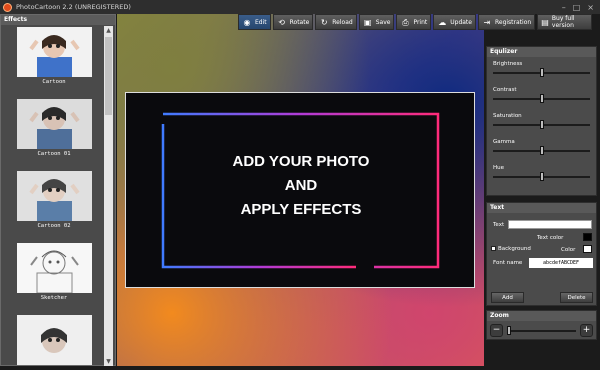 Image resolution: width=600 pixels, height=370 pixels. What do you see at coordinates (499, 225) in the screenshot?
I see `text-label: Text` at bounding box center [499, 225].